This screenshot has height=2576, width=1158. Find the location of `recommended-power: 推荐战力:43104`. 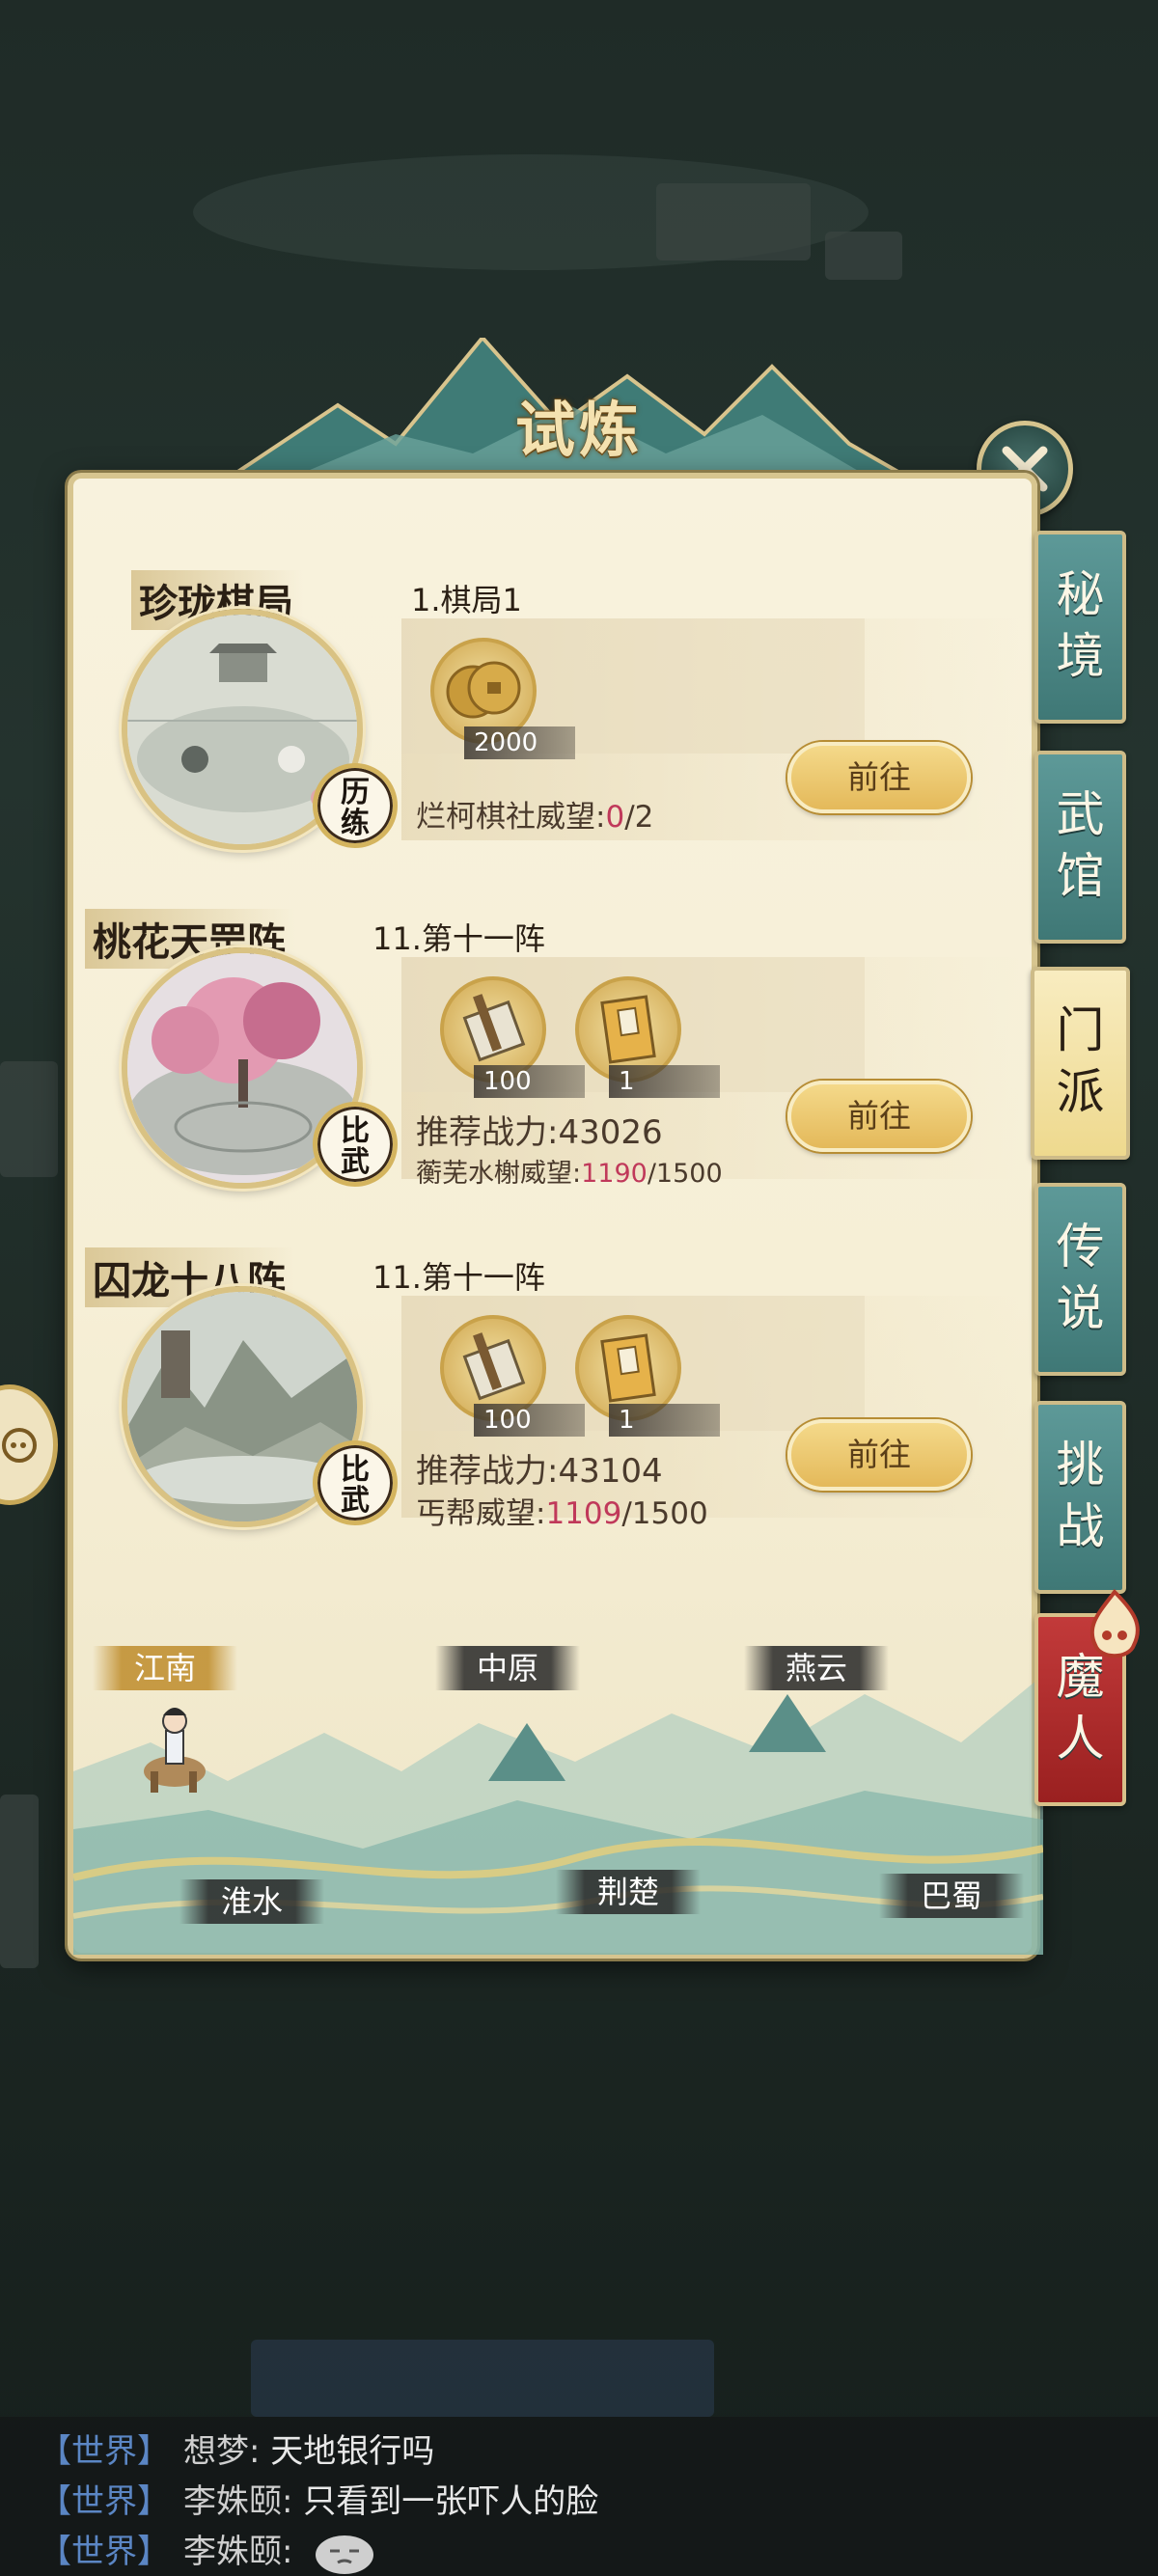

recommended-power: 推荐战力:43104 is located at coordinates (539, 1472).